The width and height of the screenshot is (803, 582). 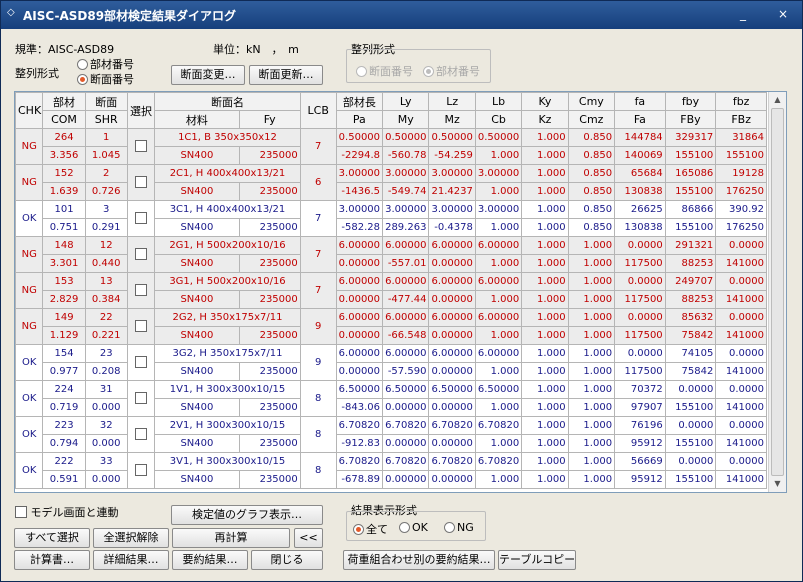 I want to click on select-all-button: すべて選択, so click(x=52, y=538).